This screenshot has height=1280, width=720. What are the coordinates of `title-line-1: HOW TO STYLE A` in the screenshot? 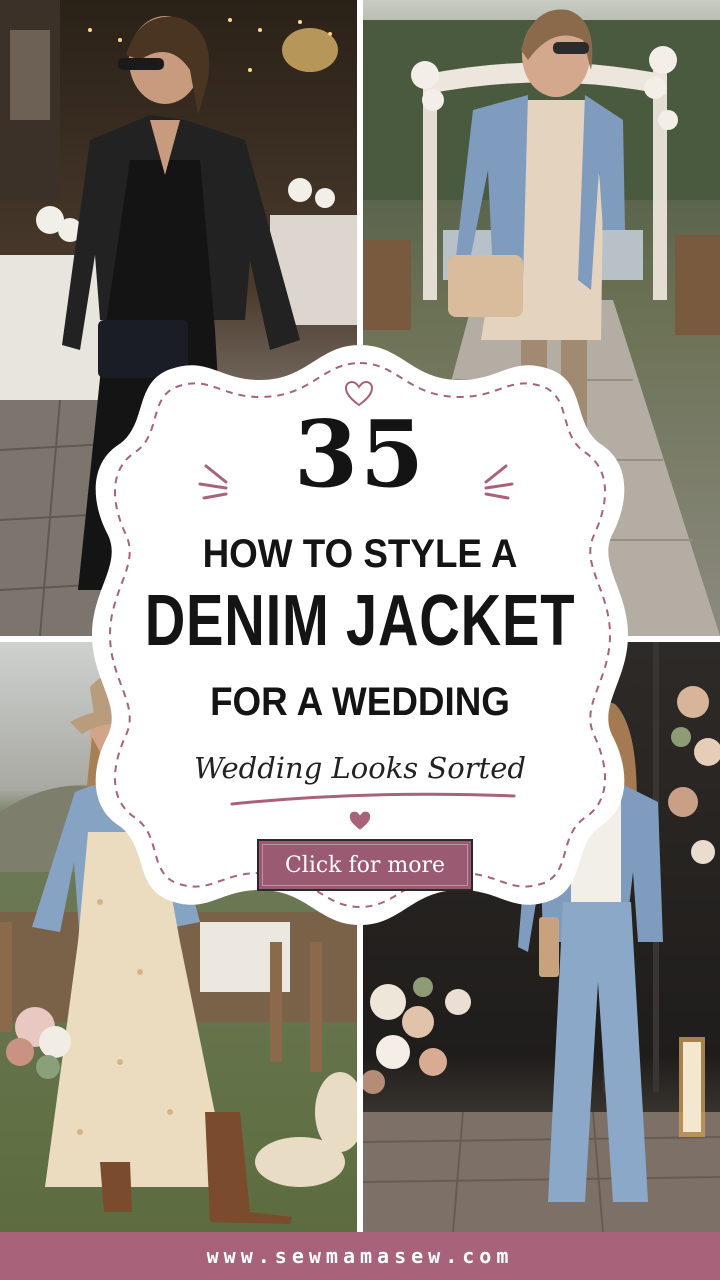 It's located at (360, 554).